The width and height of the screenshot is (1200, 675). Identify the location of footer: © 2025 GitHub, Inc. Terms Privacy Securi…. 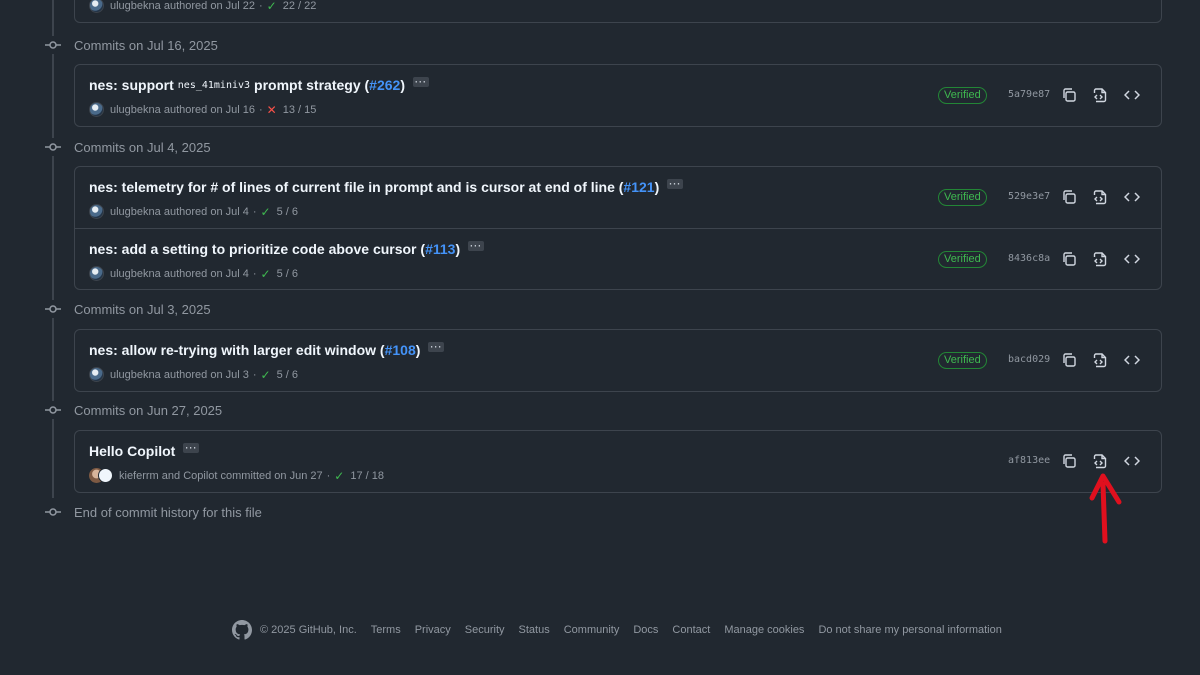
(624, 630).